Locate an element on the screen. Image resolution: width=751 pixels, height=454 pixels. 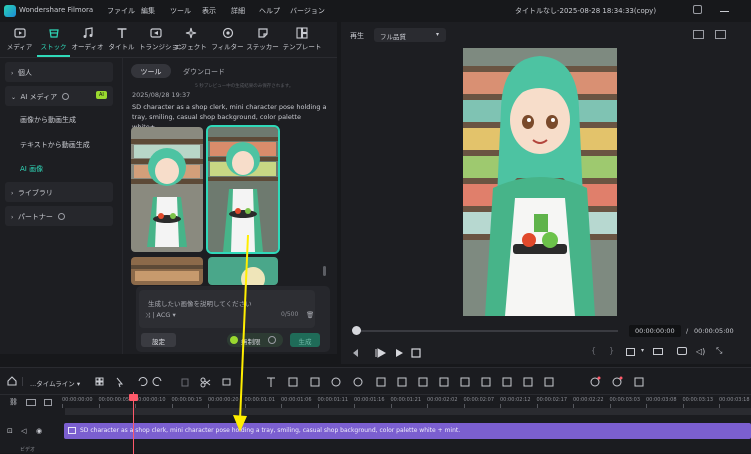
add-track-icon is located at coordinates (48, 402).